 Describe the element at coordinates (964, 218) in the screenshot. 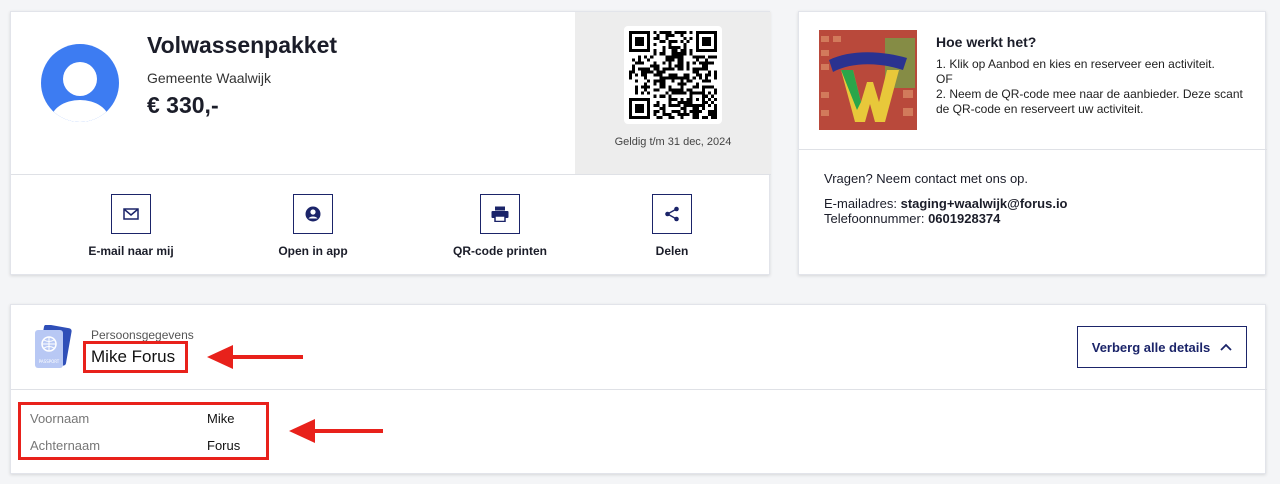

I see `phone-value: 0601928374` at that location.